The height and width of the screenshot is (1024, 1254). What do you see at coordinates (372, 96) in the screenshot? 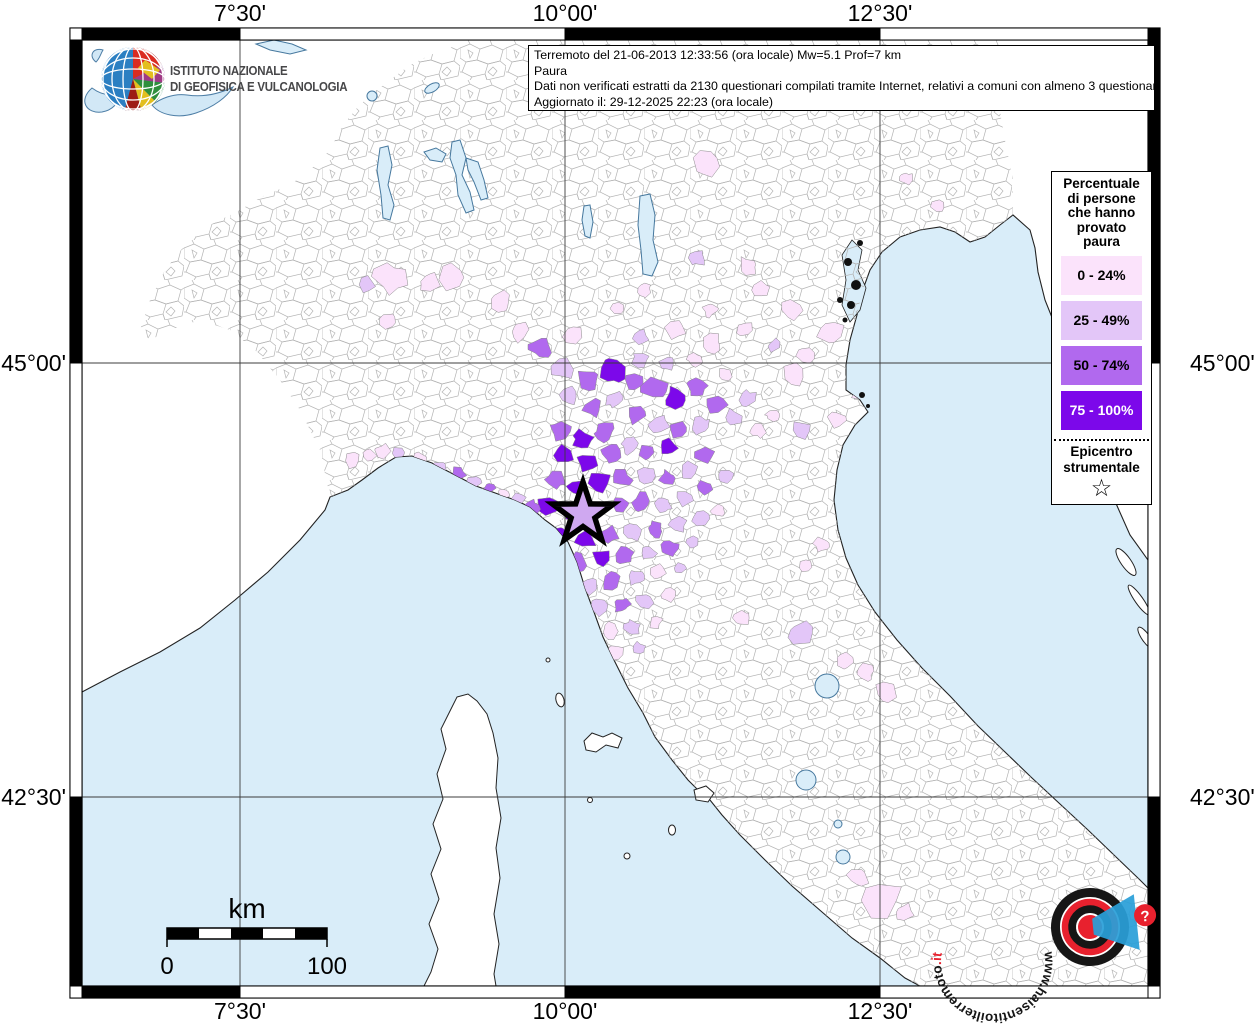
I see `alpine-lake` at bounding box center [372, 96].